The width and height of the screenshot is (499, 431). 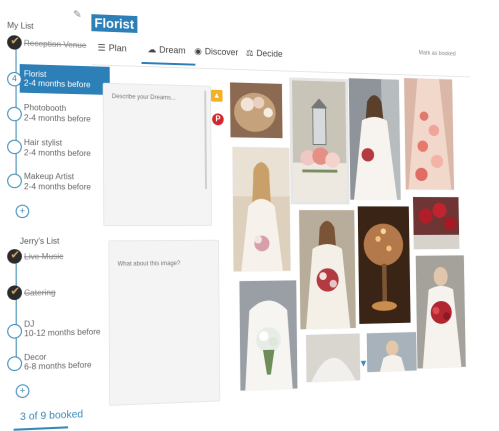 What do you see at coordinates (117, 48) in the screenshot?
I see `tab-label: Plan` at bounding box center [117, 48].